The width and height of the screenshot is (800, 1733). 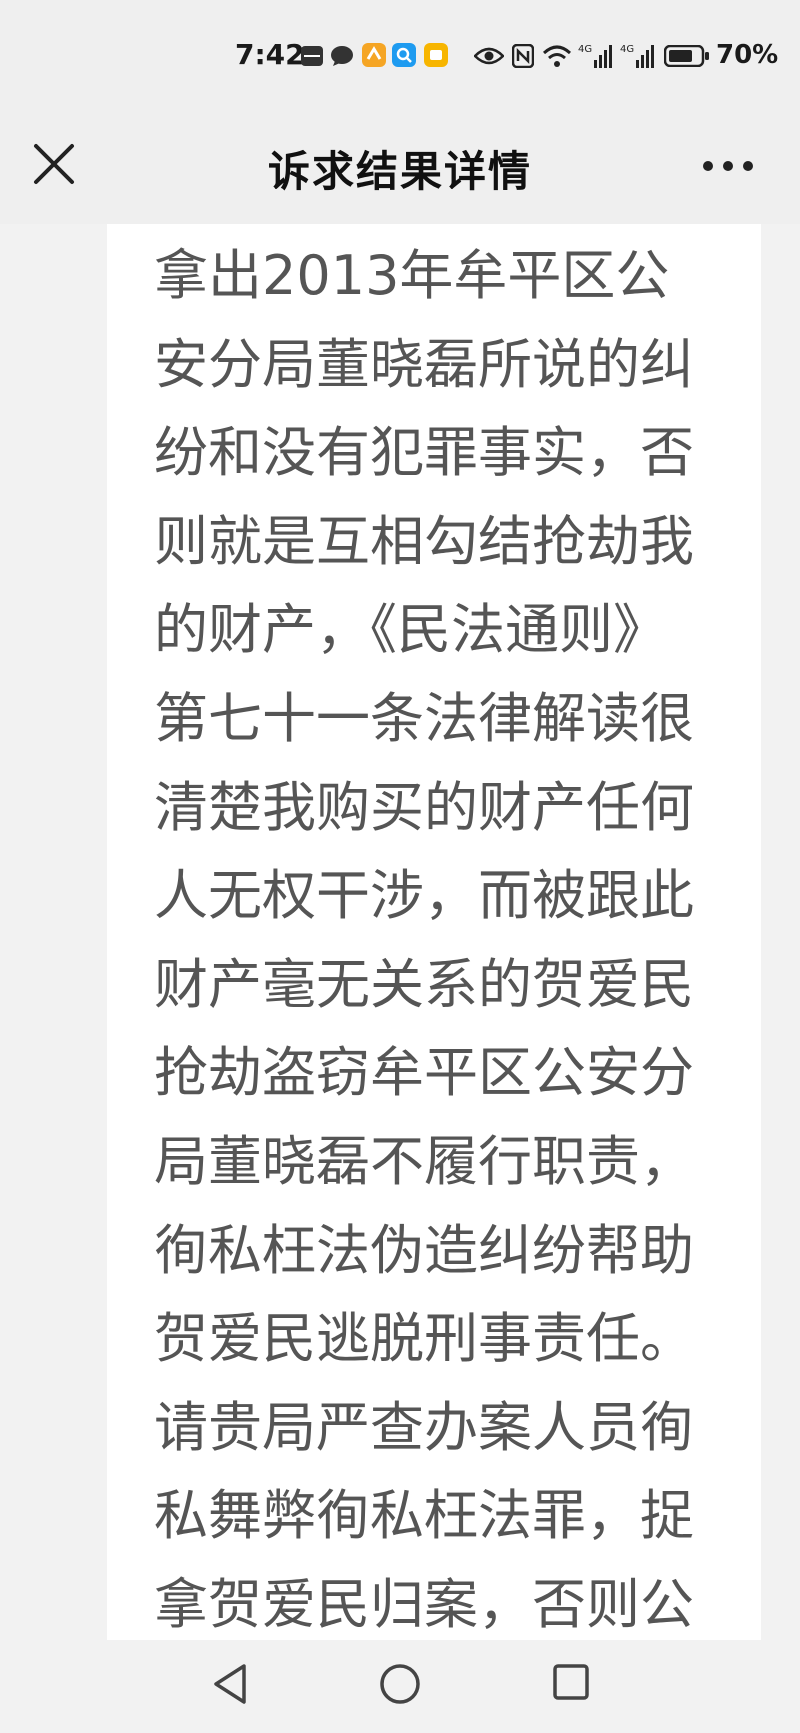 I want to click on home-circle-icon, so click(x=400, y=1684).